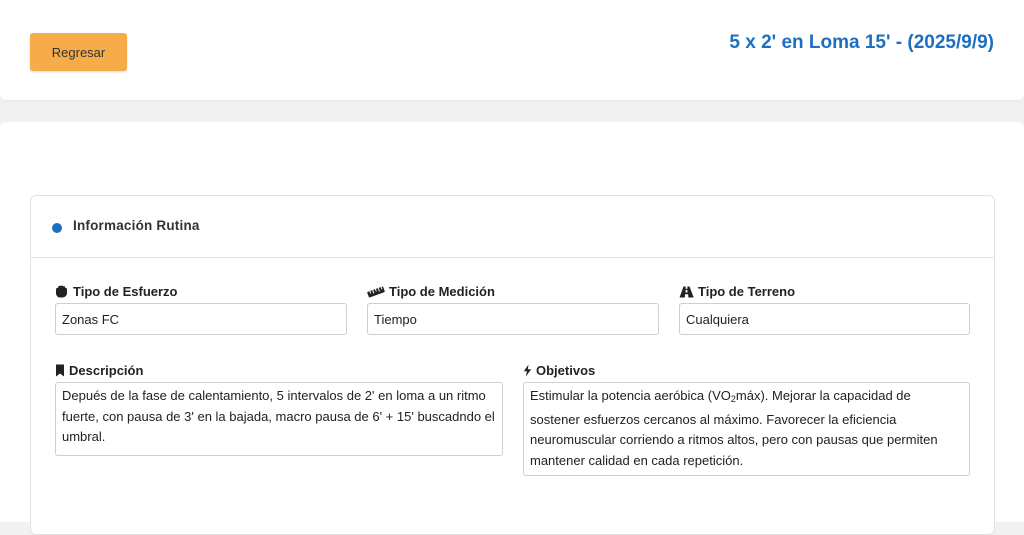 The height and width of the screenshot is (535, 1024). I want to click on effort-field: Zonas FC, so click(201, 319).